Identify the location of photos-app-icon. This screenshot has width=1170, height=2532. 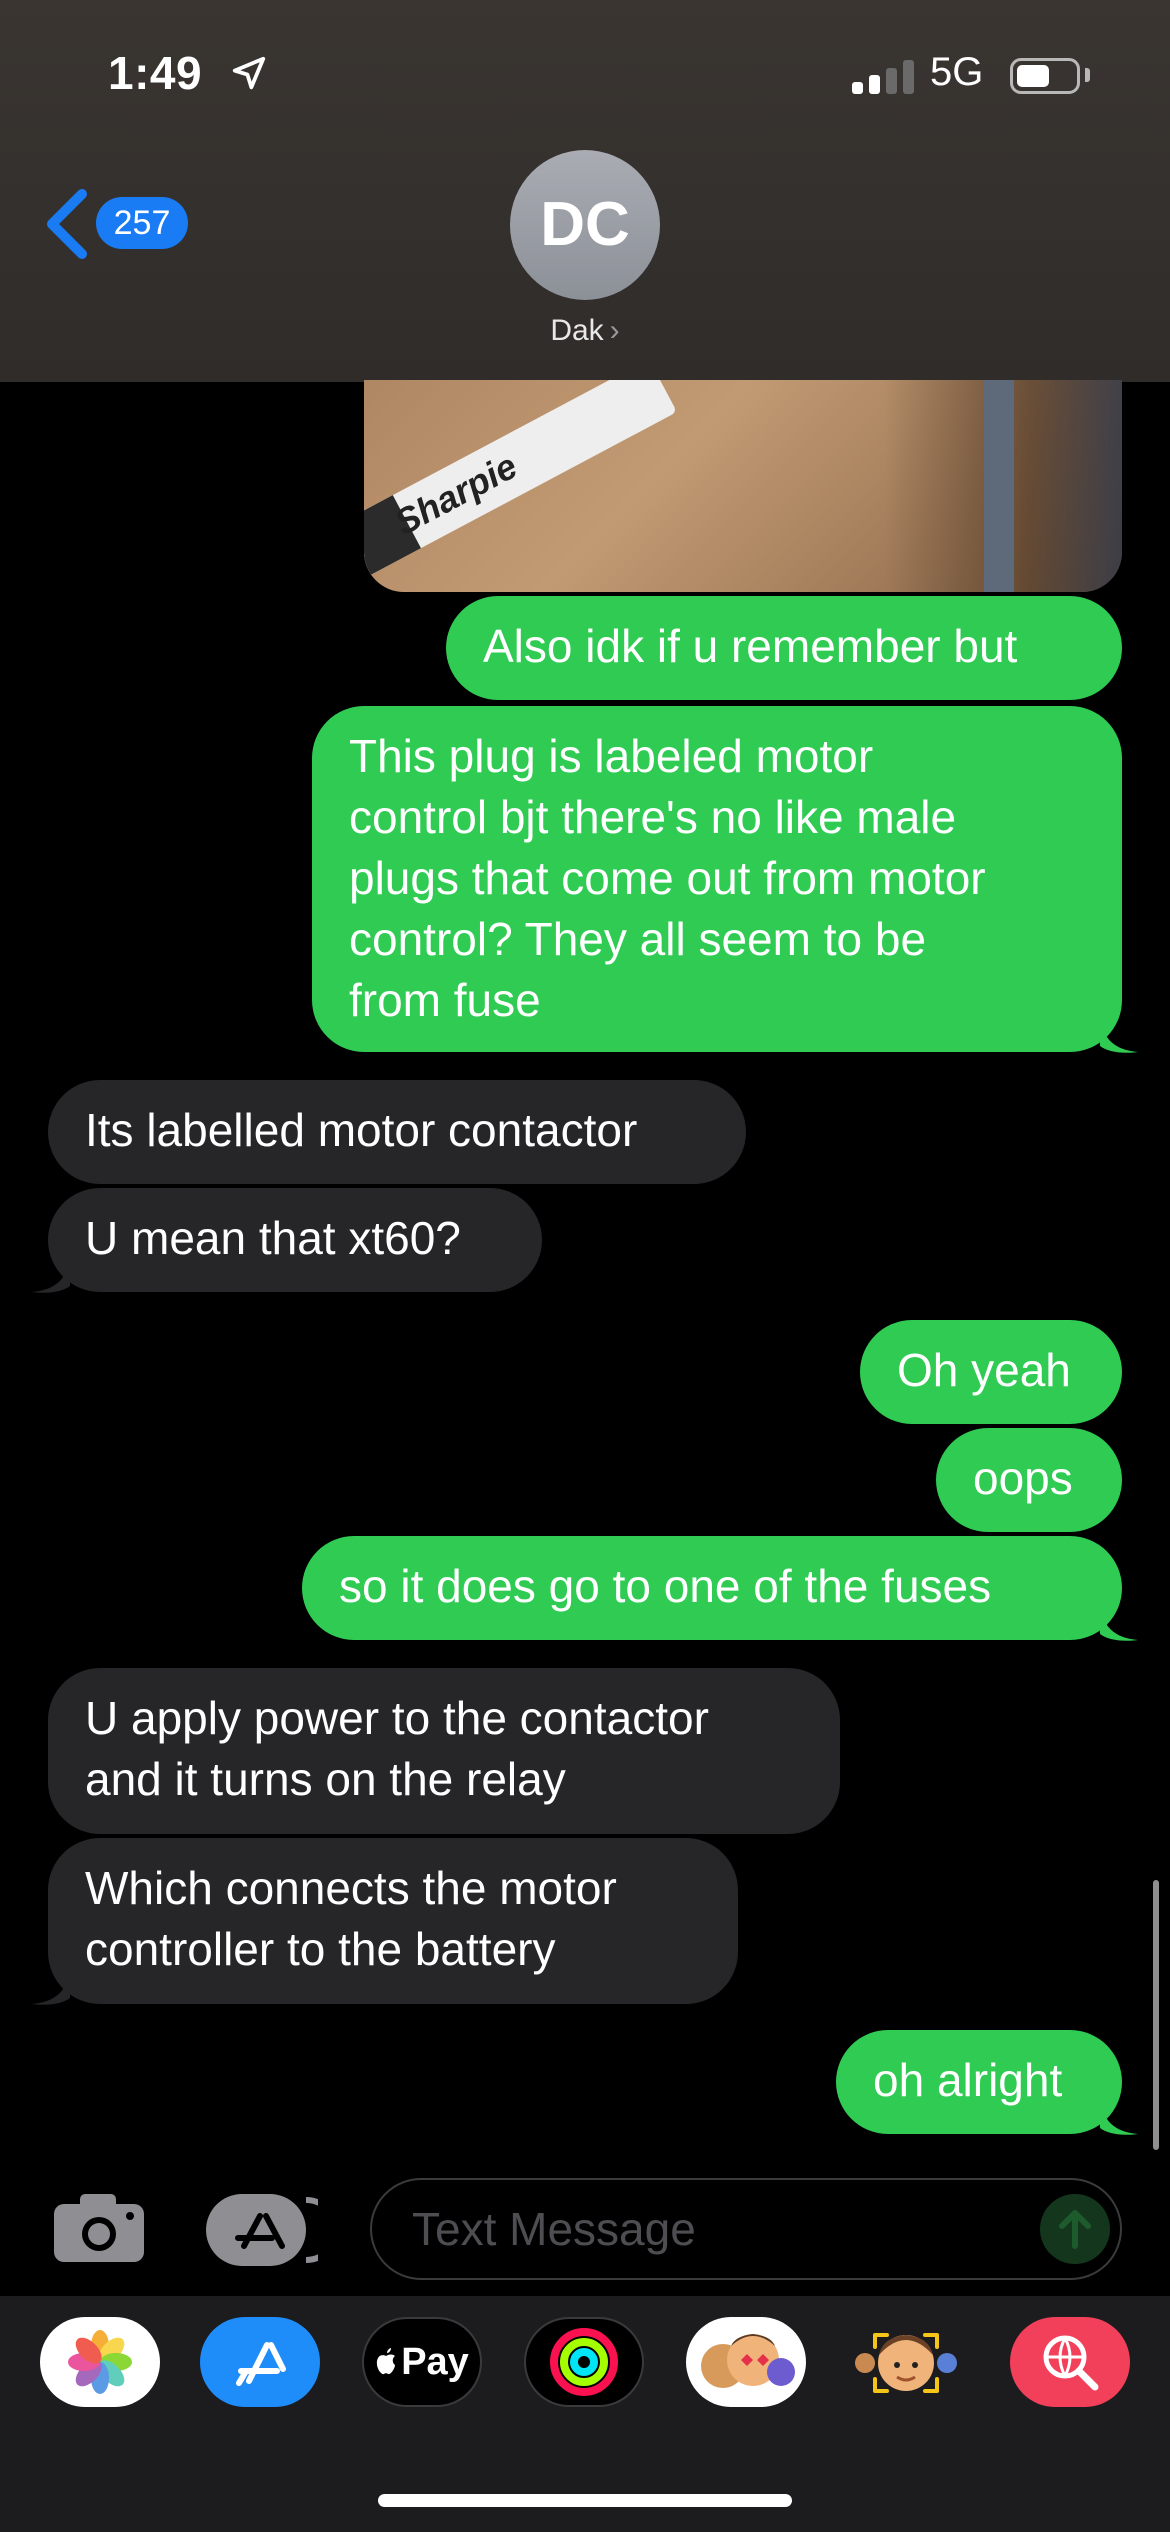
(100, 2362).